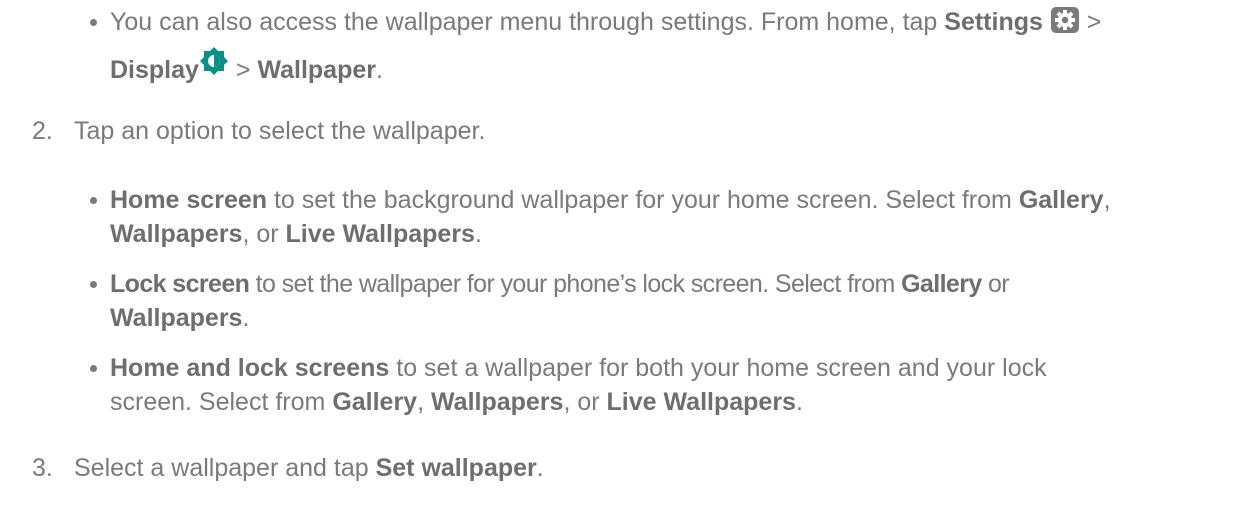 This screenshot has height=510, width=1237. I want to click on option-lock-screen-line-2: Wallpapers., so click(180, 318).